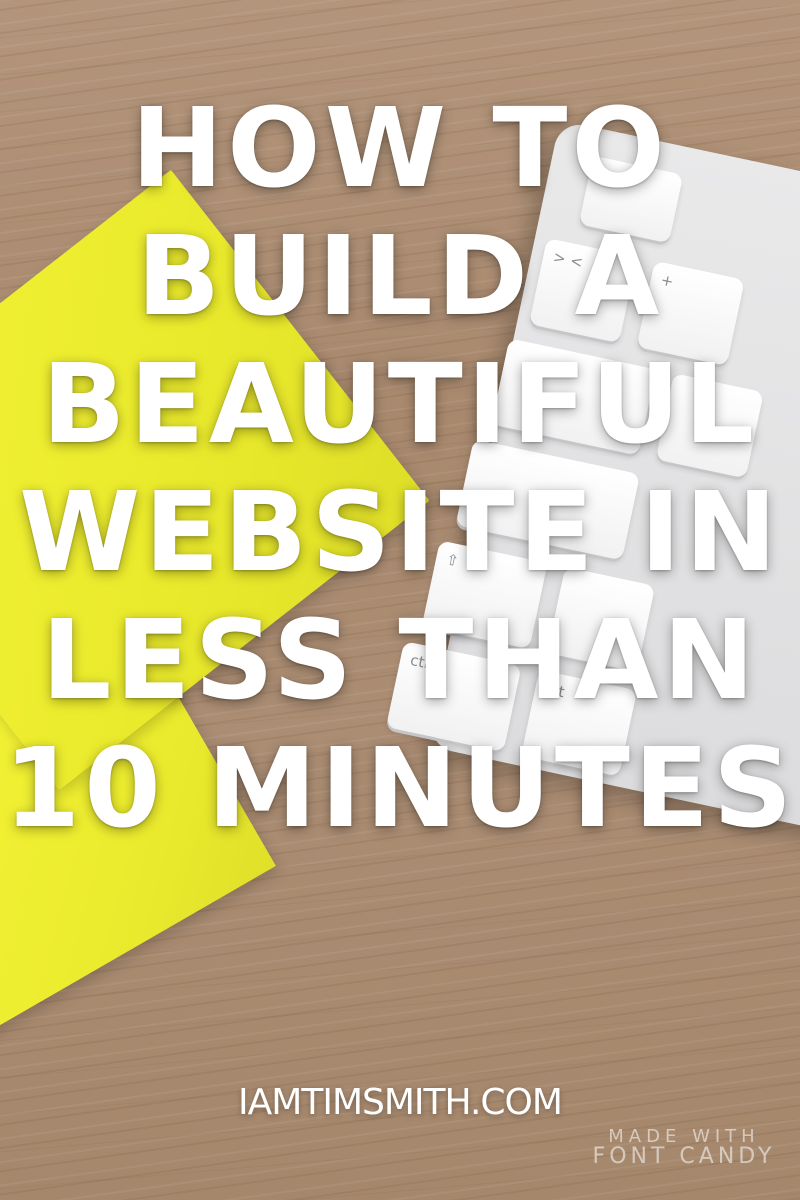 The width and height of the screenshot is (800, 1200). Describe the element at coordinates (400, 532) in the screenshot. I see `headline-line-4: WEBSITE IN` at that location.